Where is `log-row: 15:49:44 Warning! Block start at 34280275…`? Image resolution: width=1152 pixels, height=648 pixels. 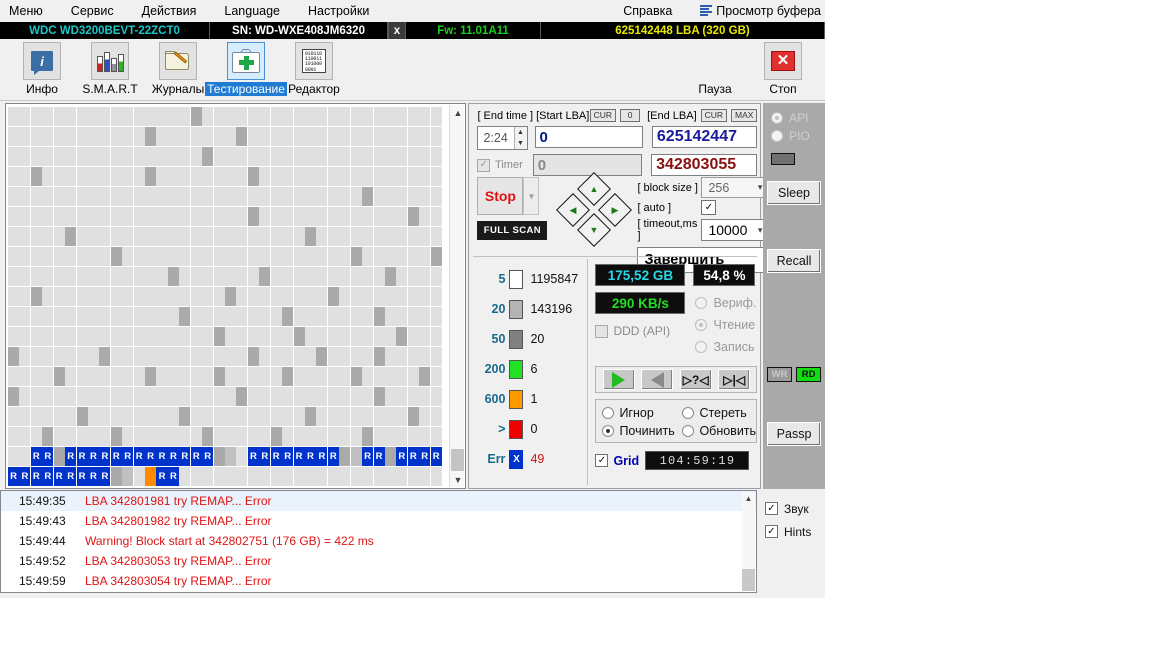 log-row: 15:49:44 Warning! Block start at 34280275… is located at coordinates (378, 541).